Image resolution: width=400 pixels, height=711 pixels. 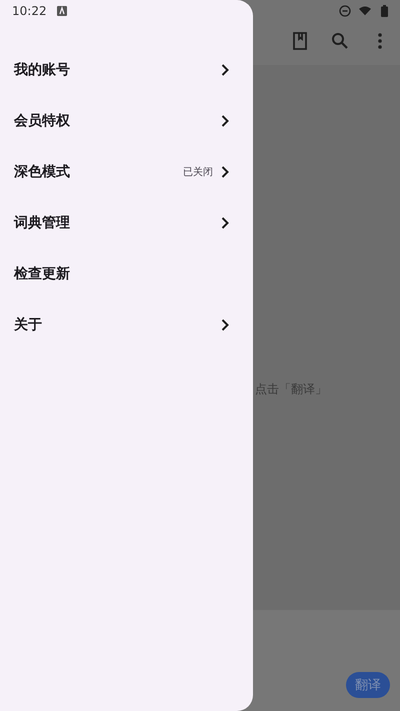 I want to click on search-icon, so click(x=340, y=41).